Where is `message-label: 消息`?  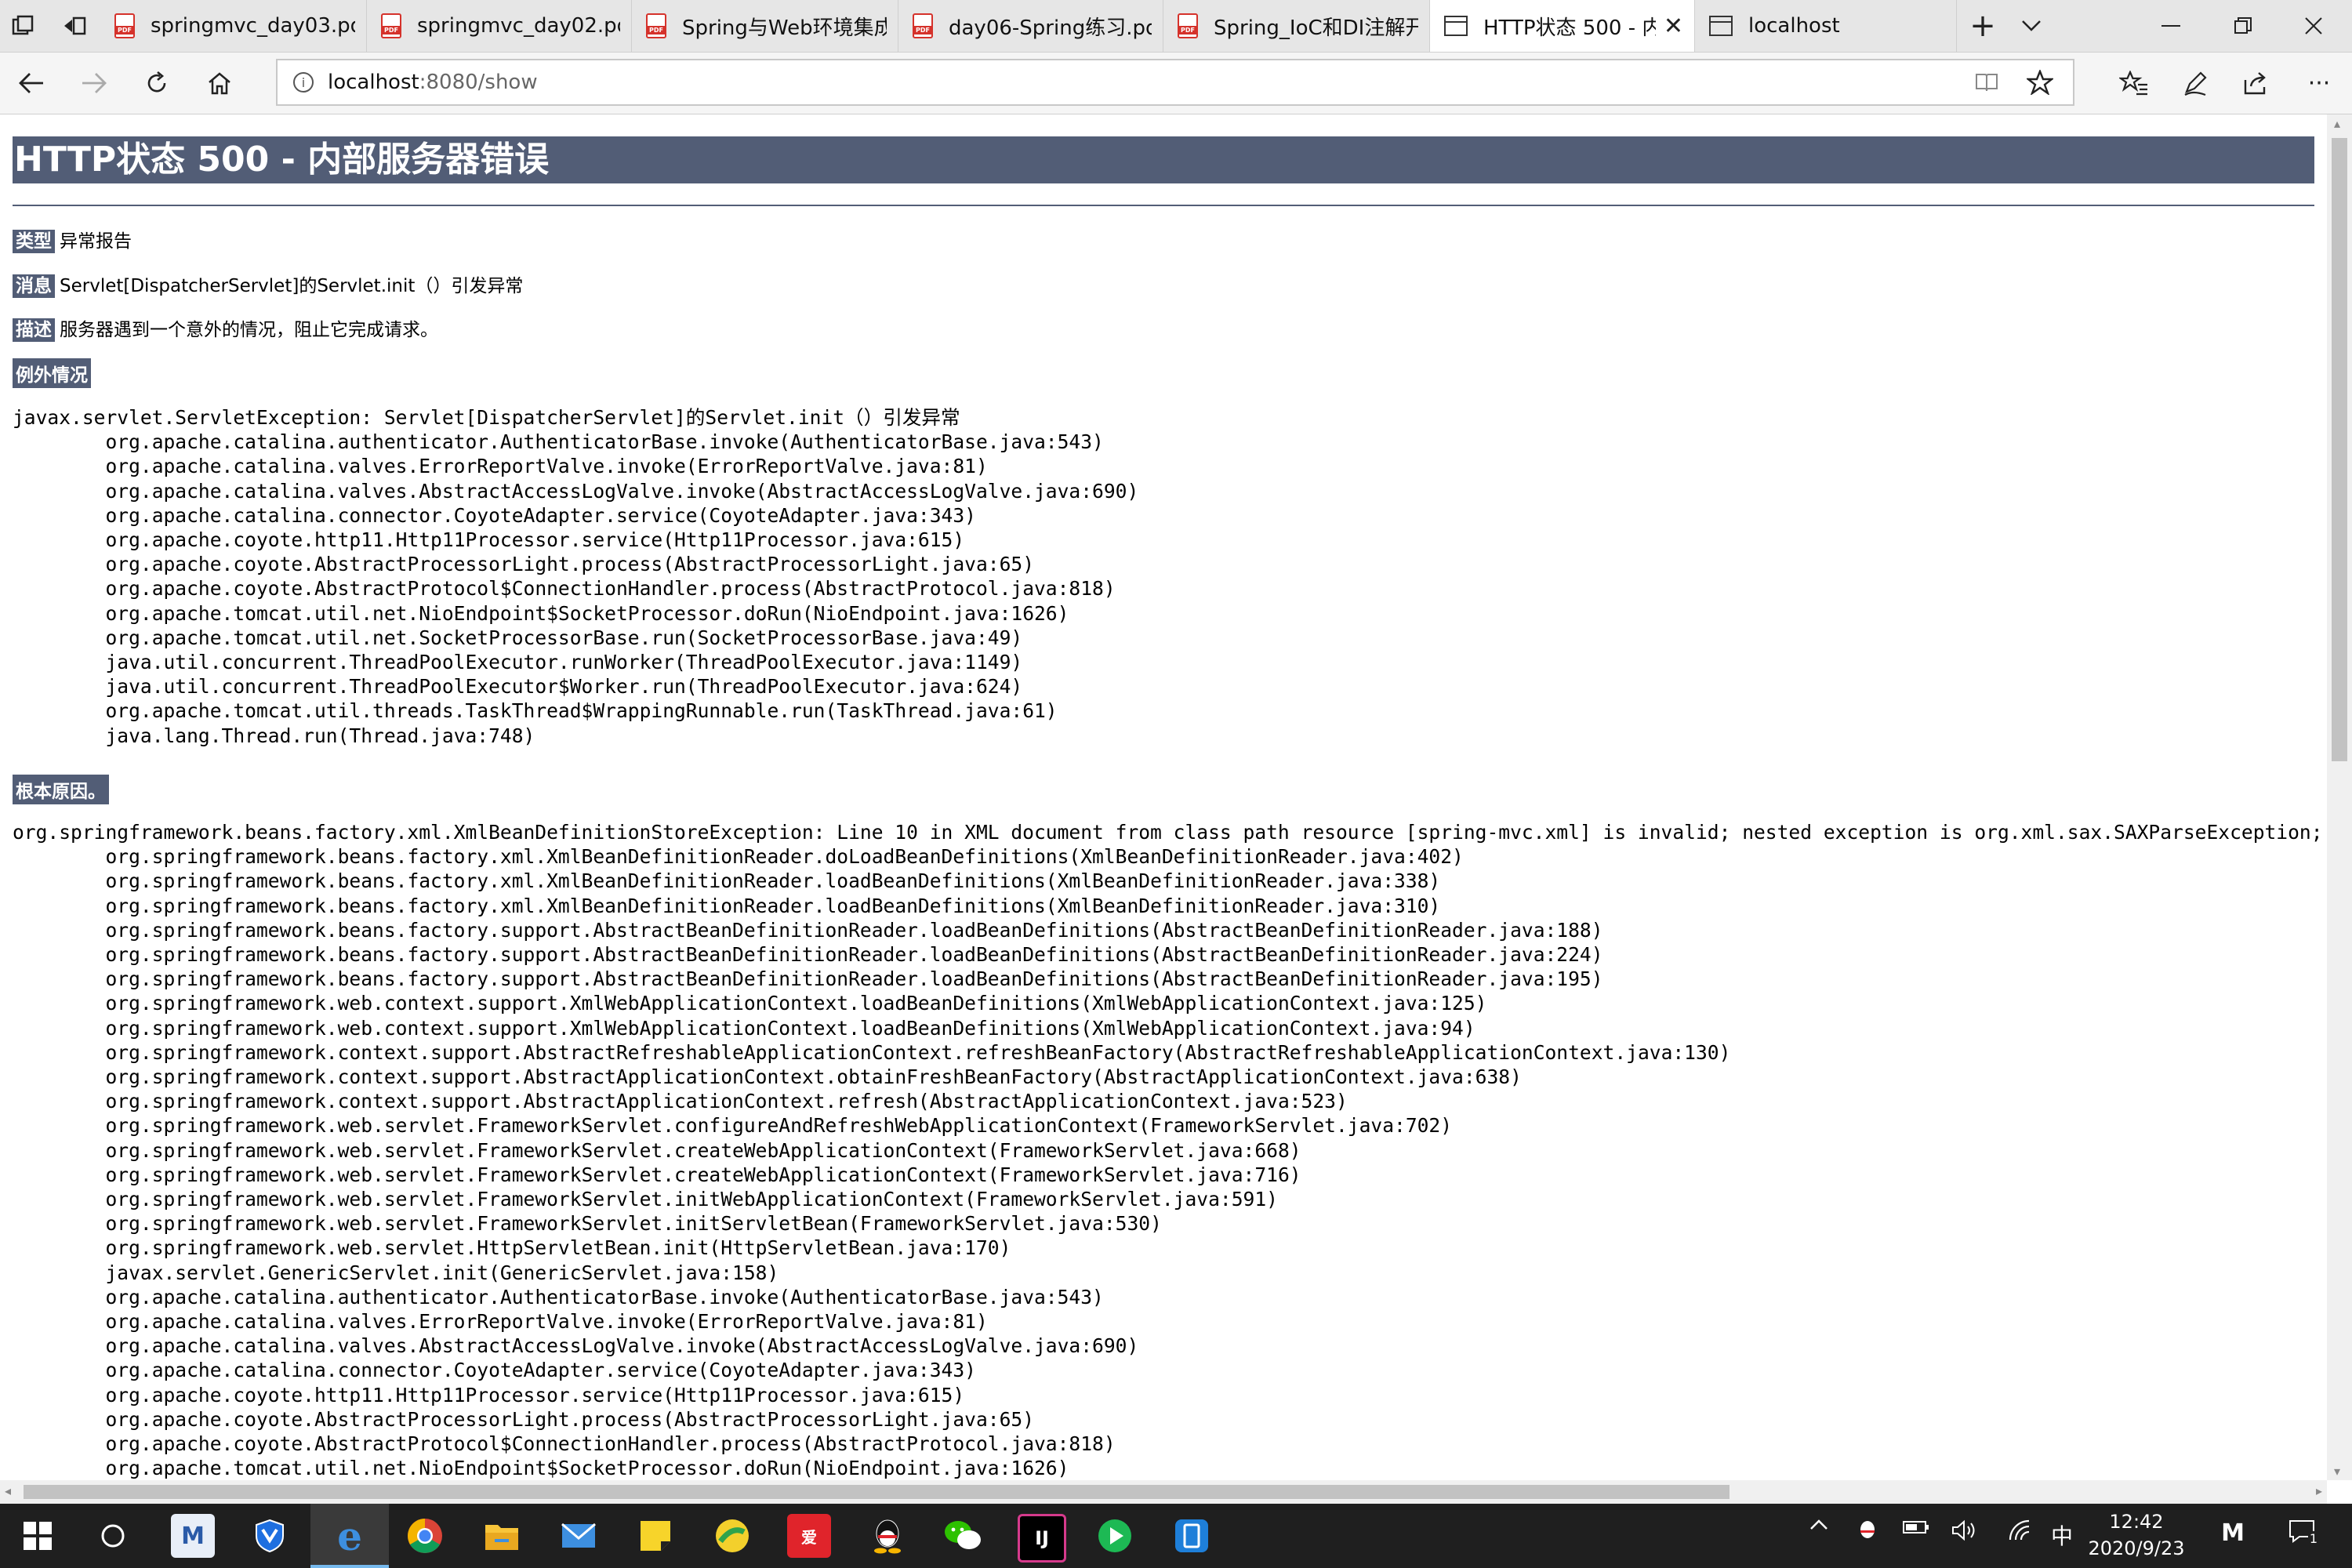 message-label: 消息 is located at coordinates (34, 286).